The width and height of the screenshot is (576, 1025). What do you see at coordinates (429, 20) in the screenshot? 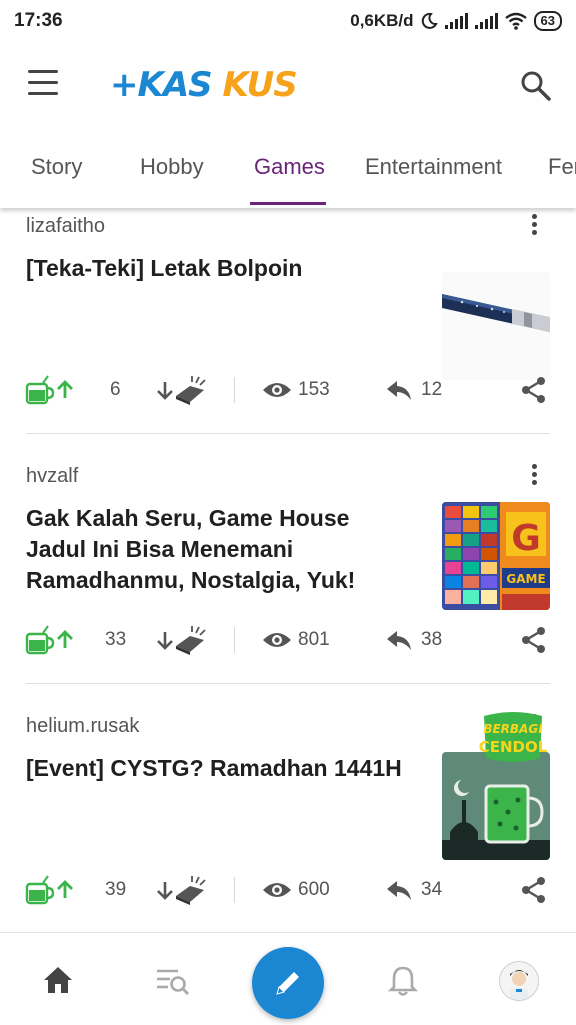
I see `moon-icon` at bounding box center [429, 20].